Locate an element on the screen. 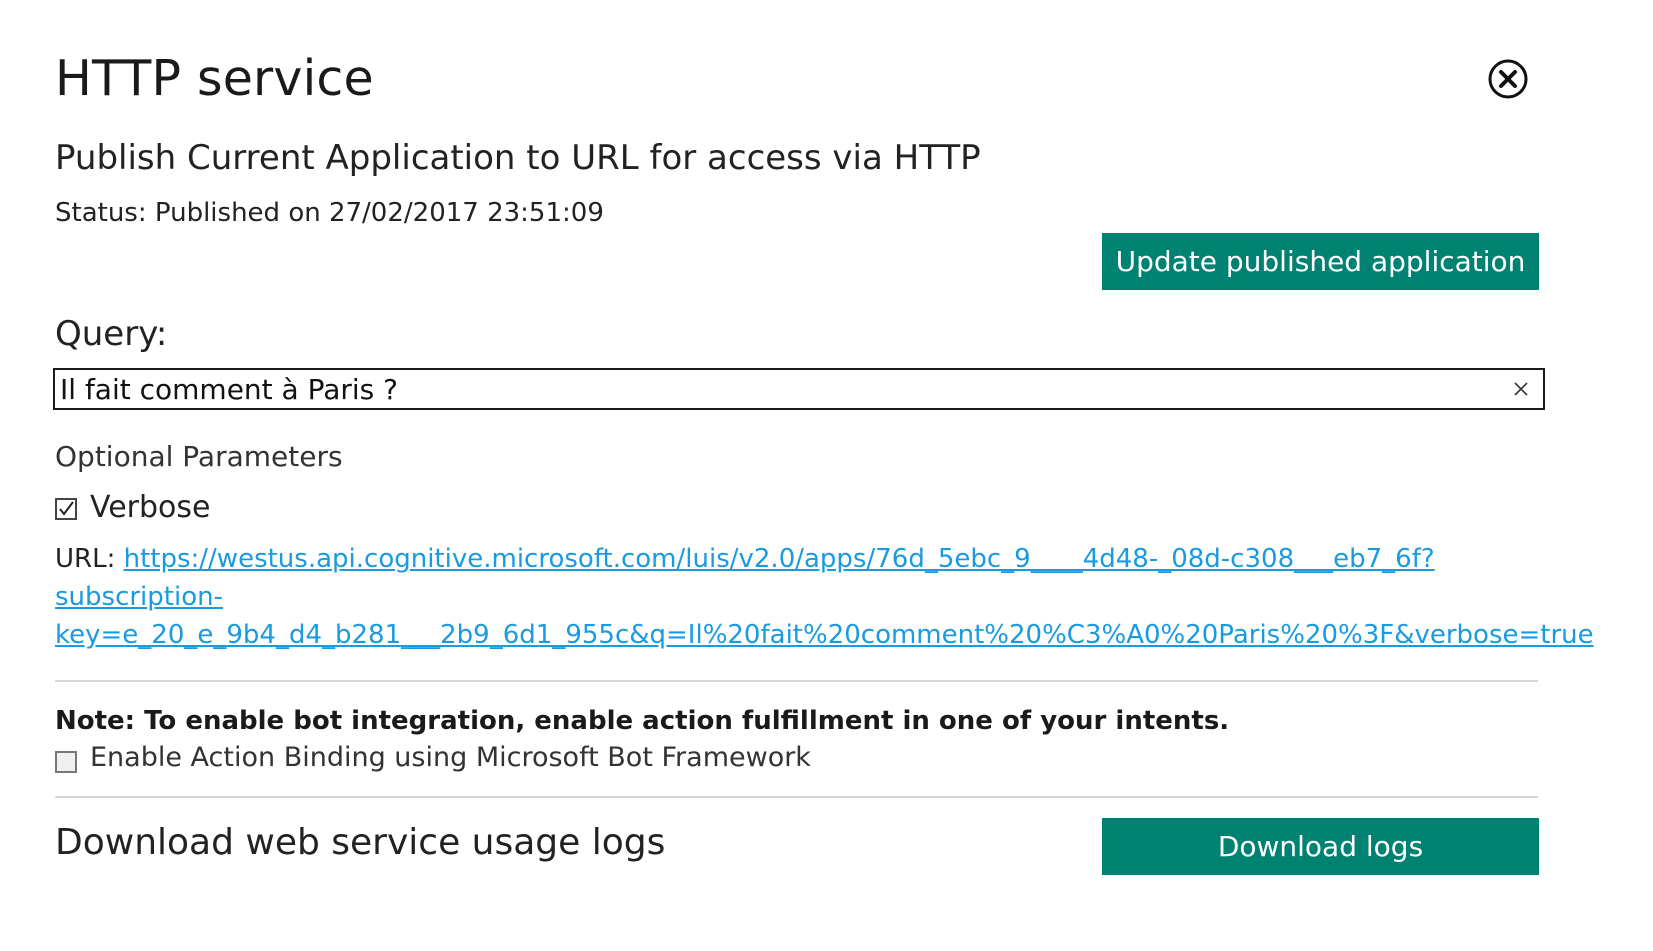  checkmark-icon is located at coordinates (66, 508).